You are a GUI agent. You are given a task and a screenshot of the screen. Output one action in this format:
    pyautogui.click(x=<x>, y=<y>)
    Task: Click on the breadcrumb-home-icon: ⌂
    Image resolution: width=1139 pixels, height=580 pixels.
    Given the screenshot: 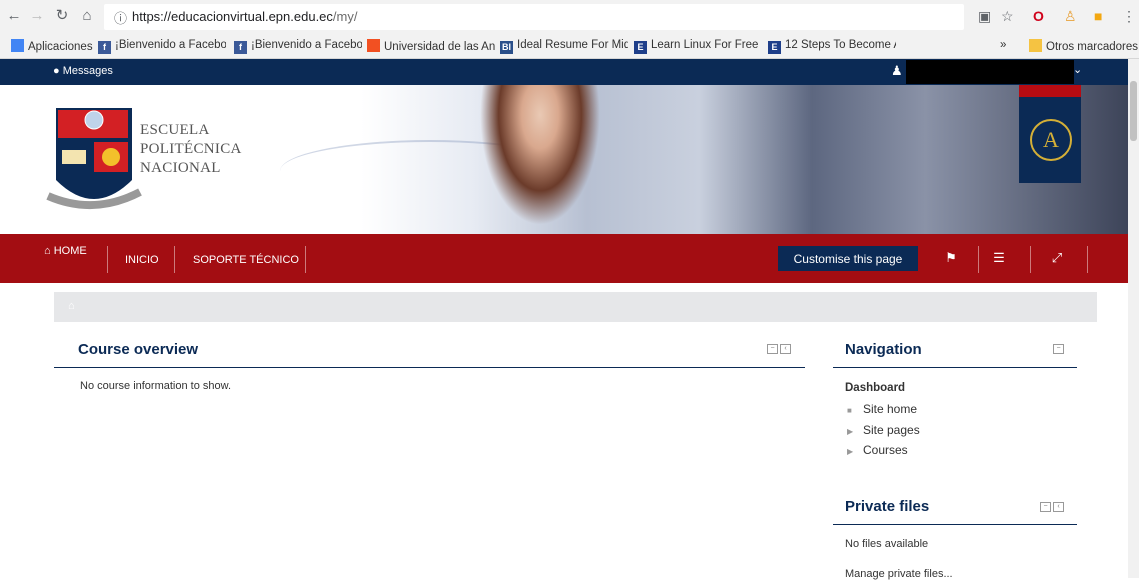 What is the action you would take?
    pyautogui.click(x=71, y=306)
    